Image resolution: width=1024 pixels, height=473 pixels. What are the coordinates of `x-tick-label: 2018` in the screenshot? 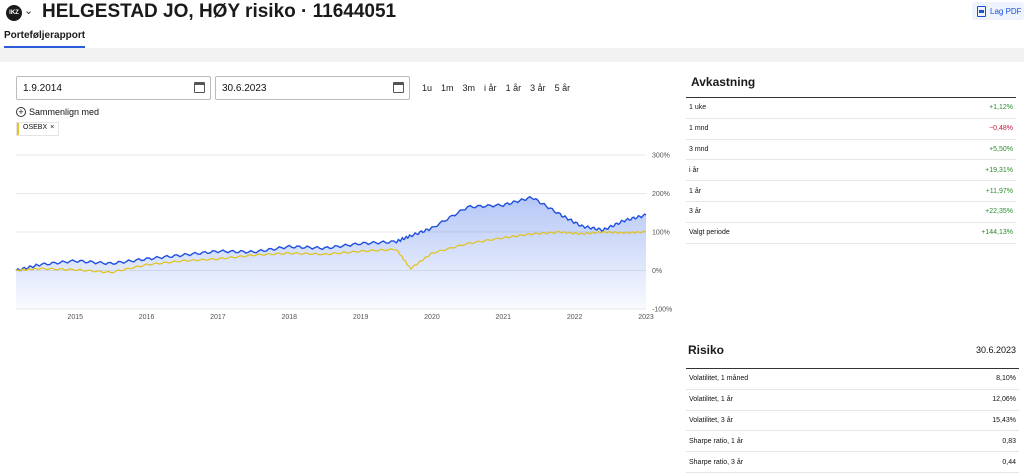 It's located at (289, 317).